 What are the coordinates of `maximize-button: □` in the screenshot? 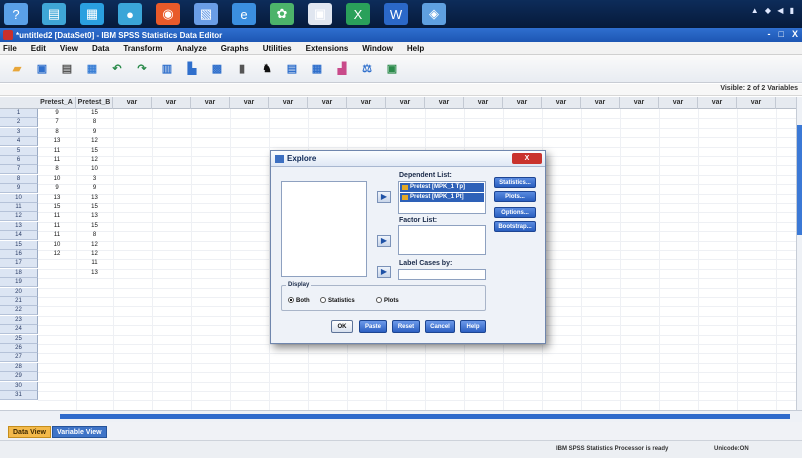 It's located at (781, 34).